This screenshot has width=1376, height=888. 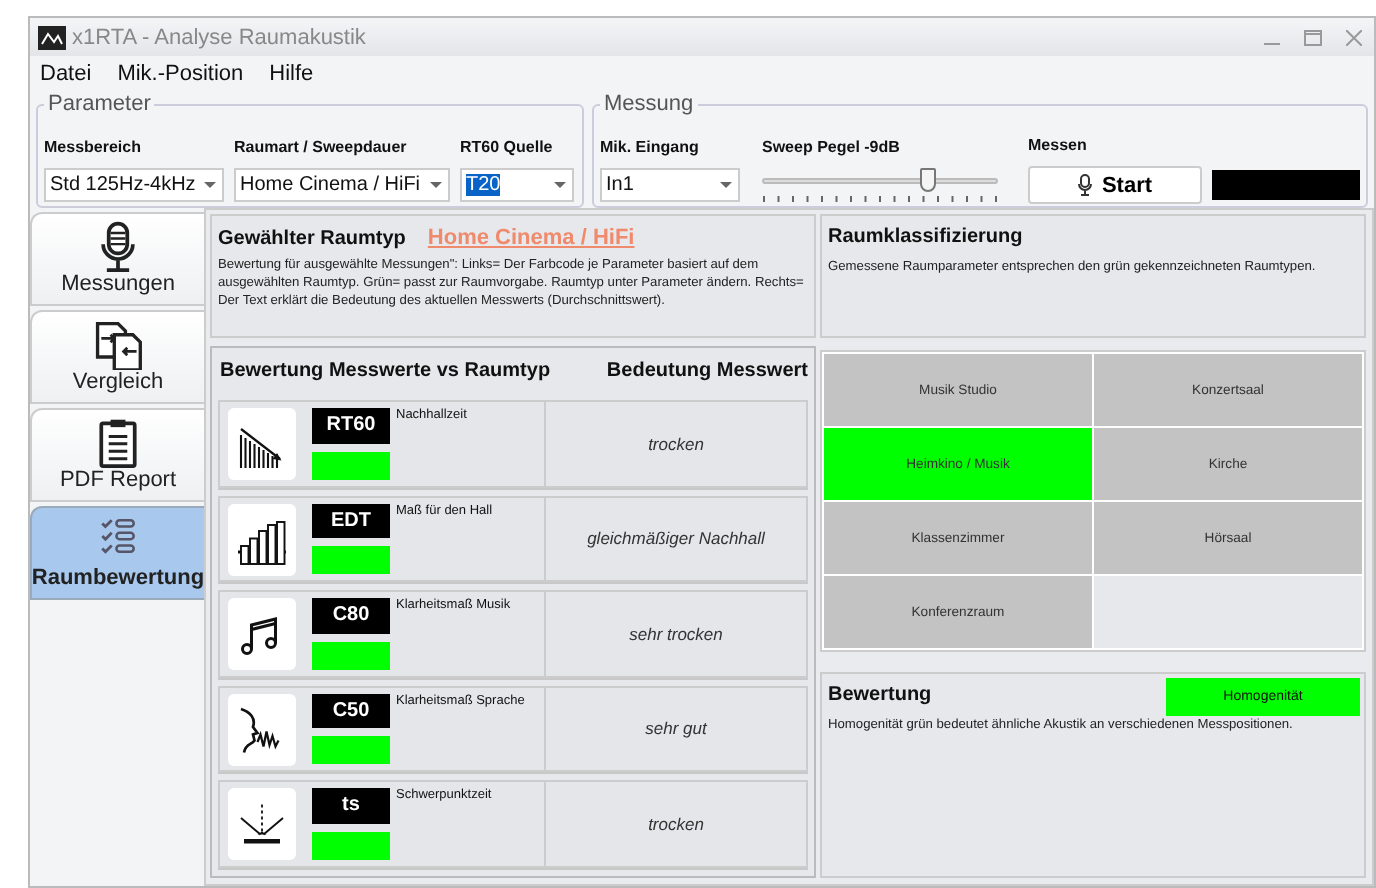 What do you see at coordinates (52, 37) in the screenshot?
I see `app-logo-icon` at bounding box center [52, 37].